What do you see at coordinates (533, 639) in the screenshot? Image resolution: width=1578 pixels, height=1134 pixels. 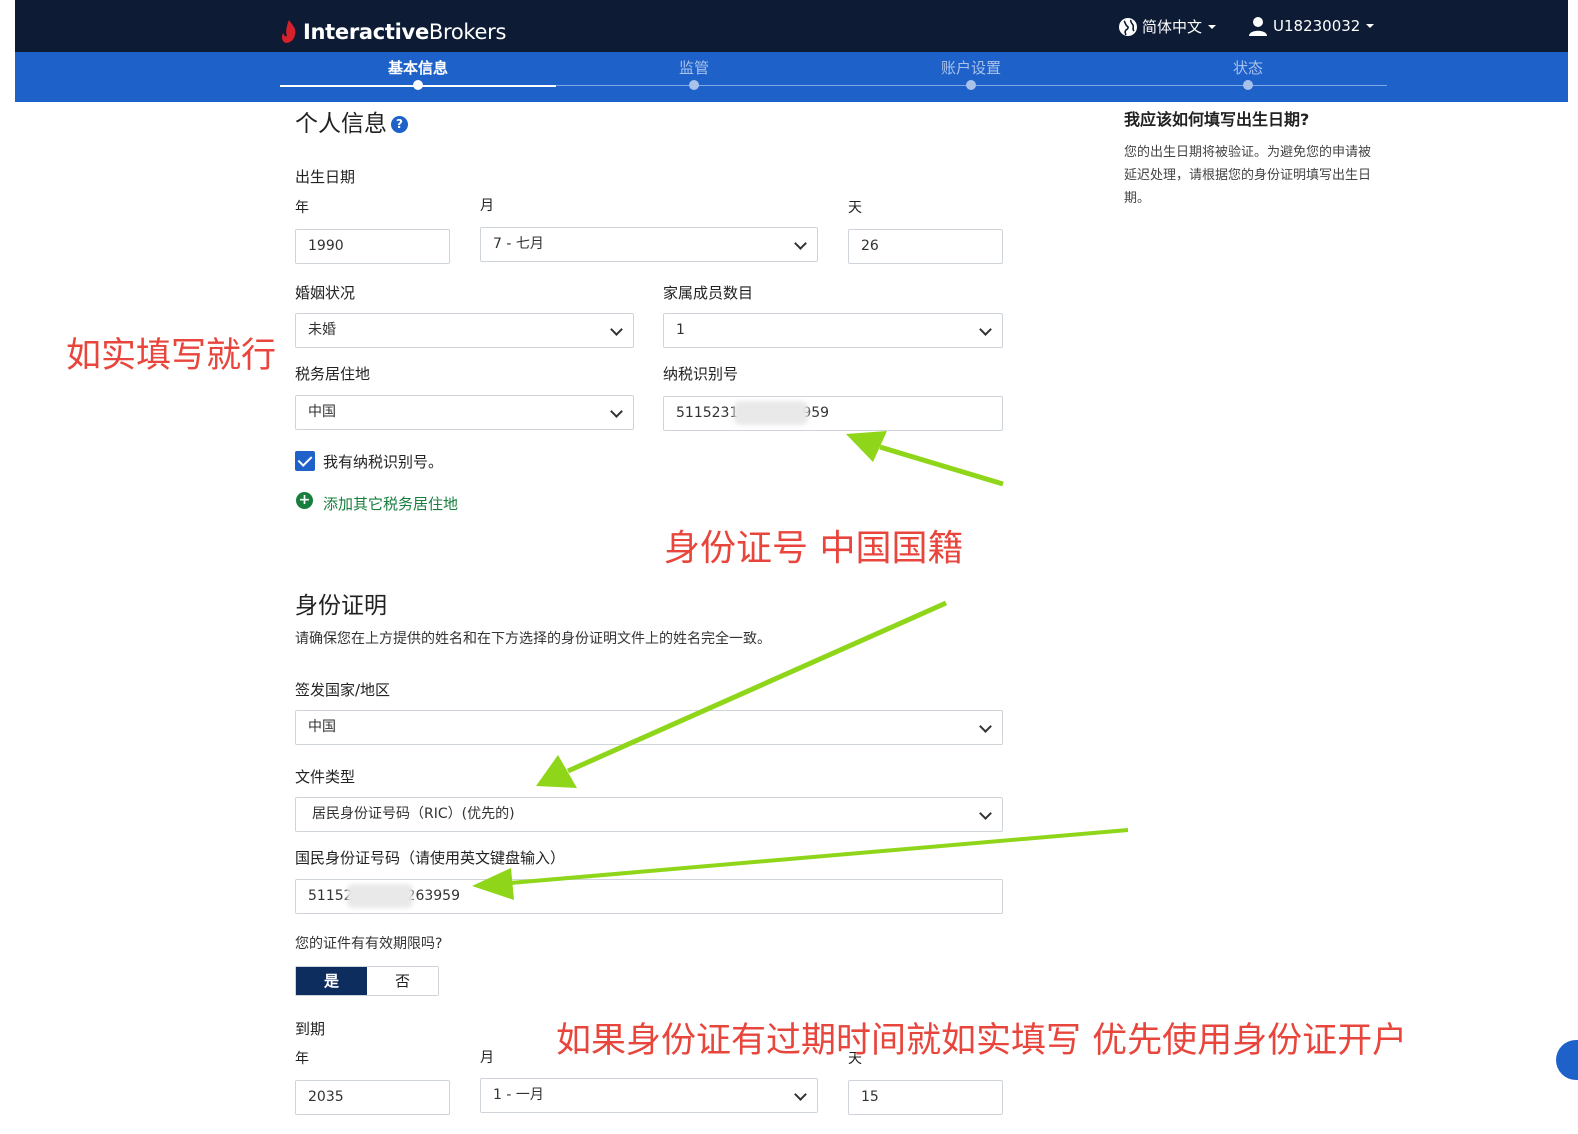 I see `identity-note: 请确保您在上方提供的姓名和在下方选择的身份证明文件上的姓名完全一致。` at bounding box center [533, 639].